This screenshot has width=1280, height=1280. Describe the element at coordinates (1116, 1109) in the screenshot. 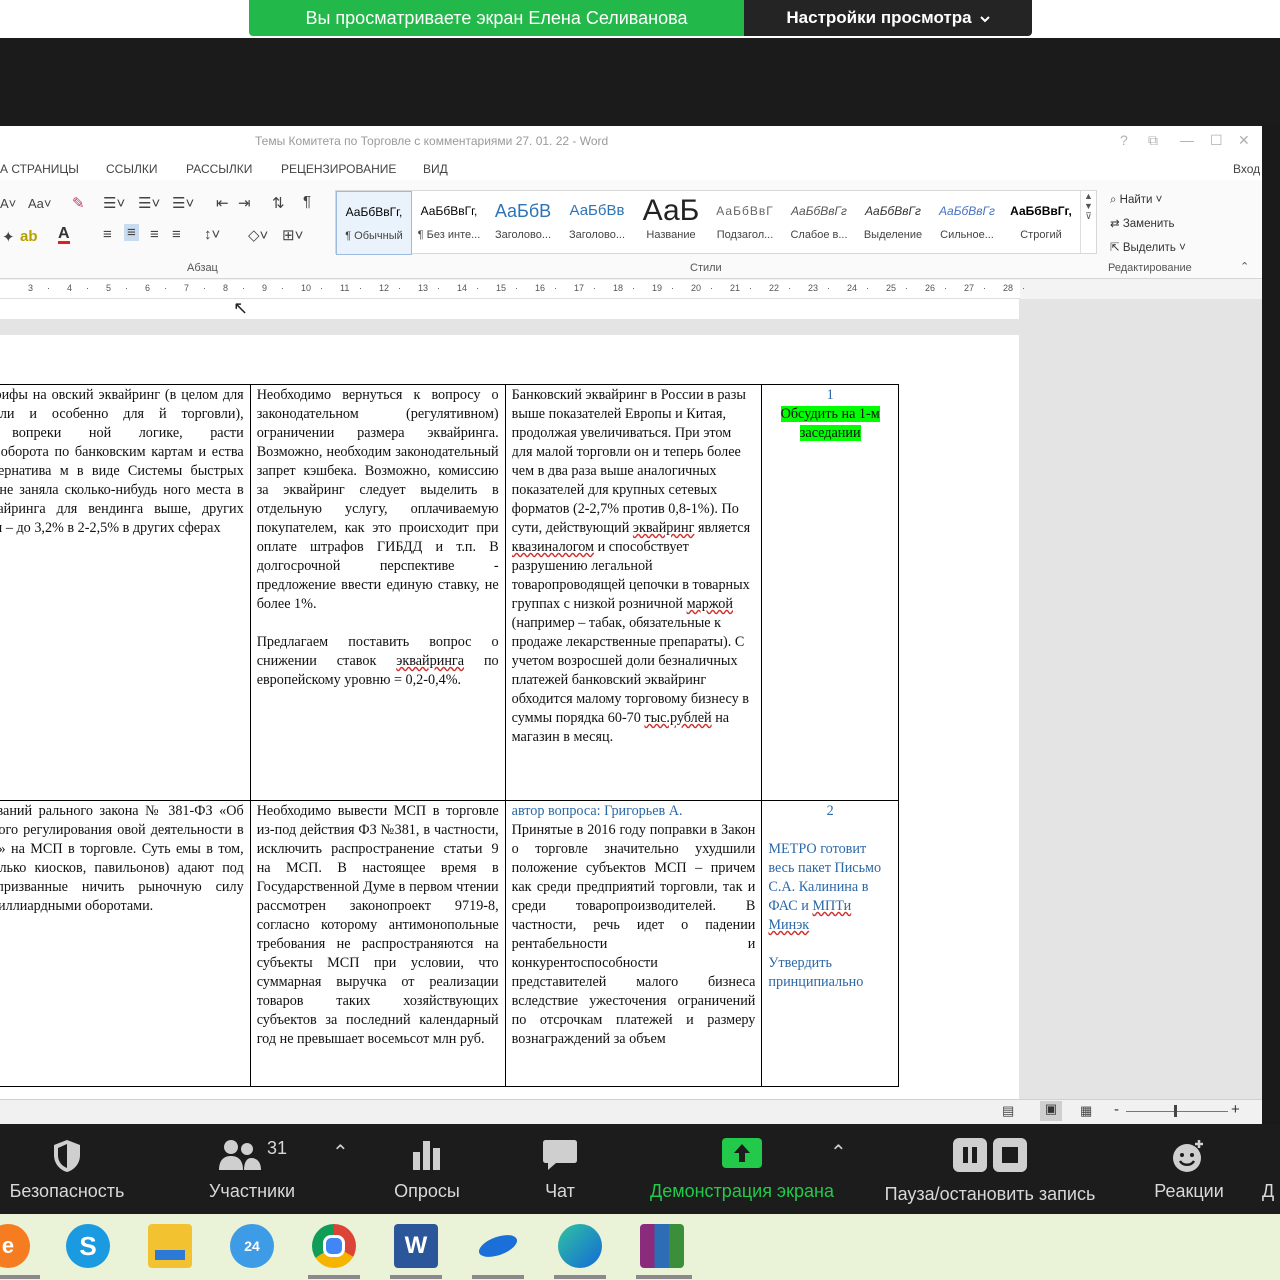

I see `zoom-out-icon: -` at that location.